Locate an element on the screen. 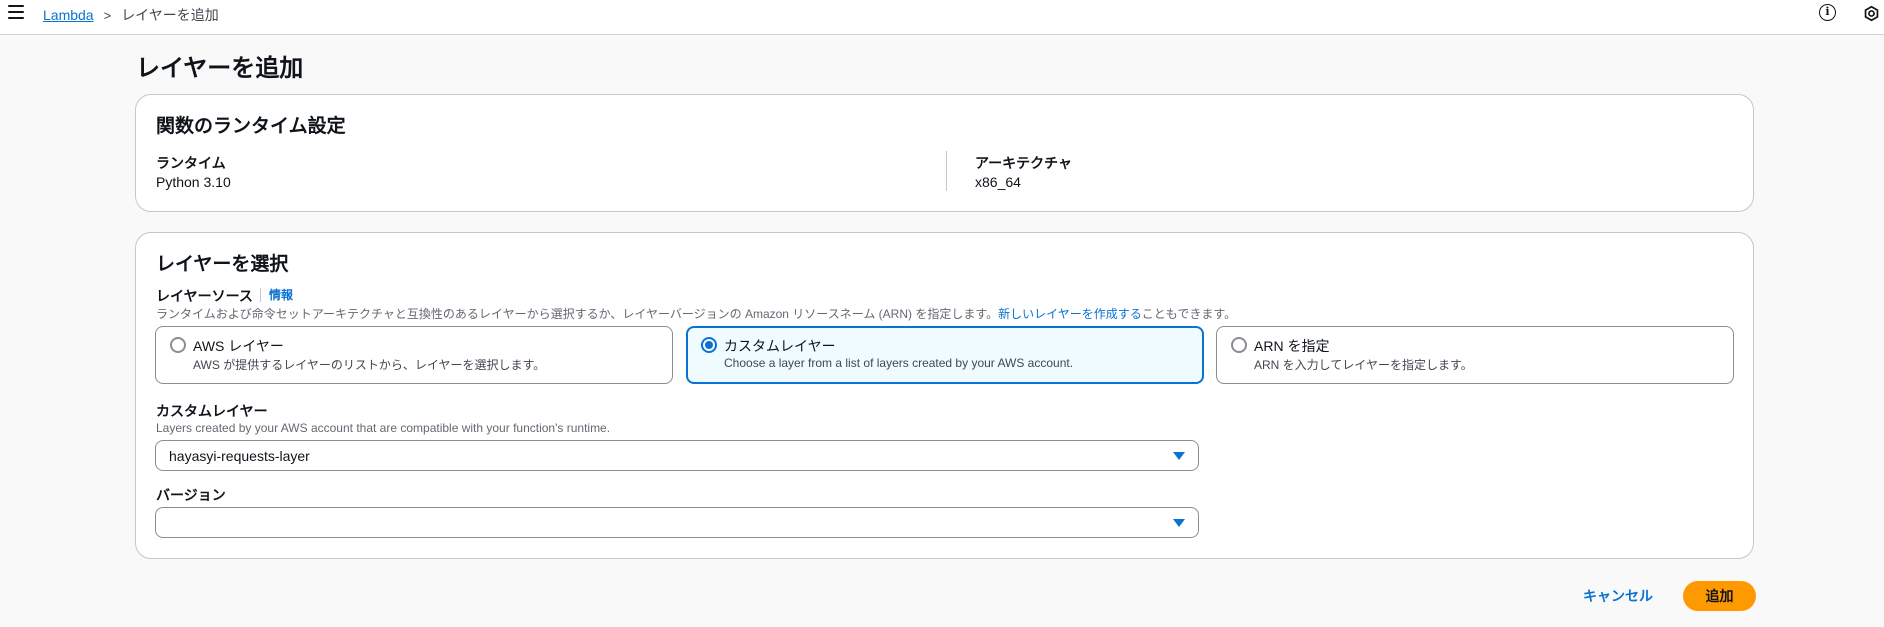  layer-source-description-suffix: こともできます。 is located at coordinates (1189, 314).